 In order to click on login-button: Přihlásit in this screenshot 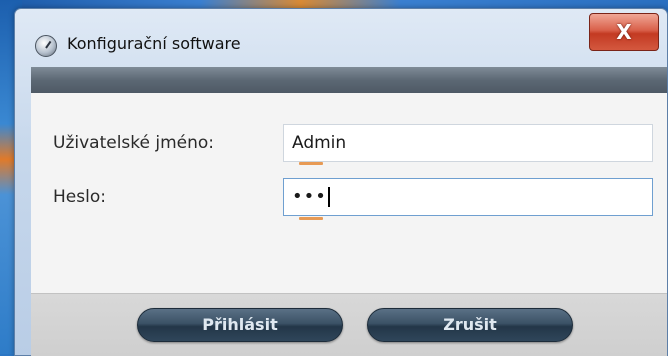, I will do `click(240, 325)`.